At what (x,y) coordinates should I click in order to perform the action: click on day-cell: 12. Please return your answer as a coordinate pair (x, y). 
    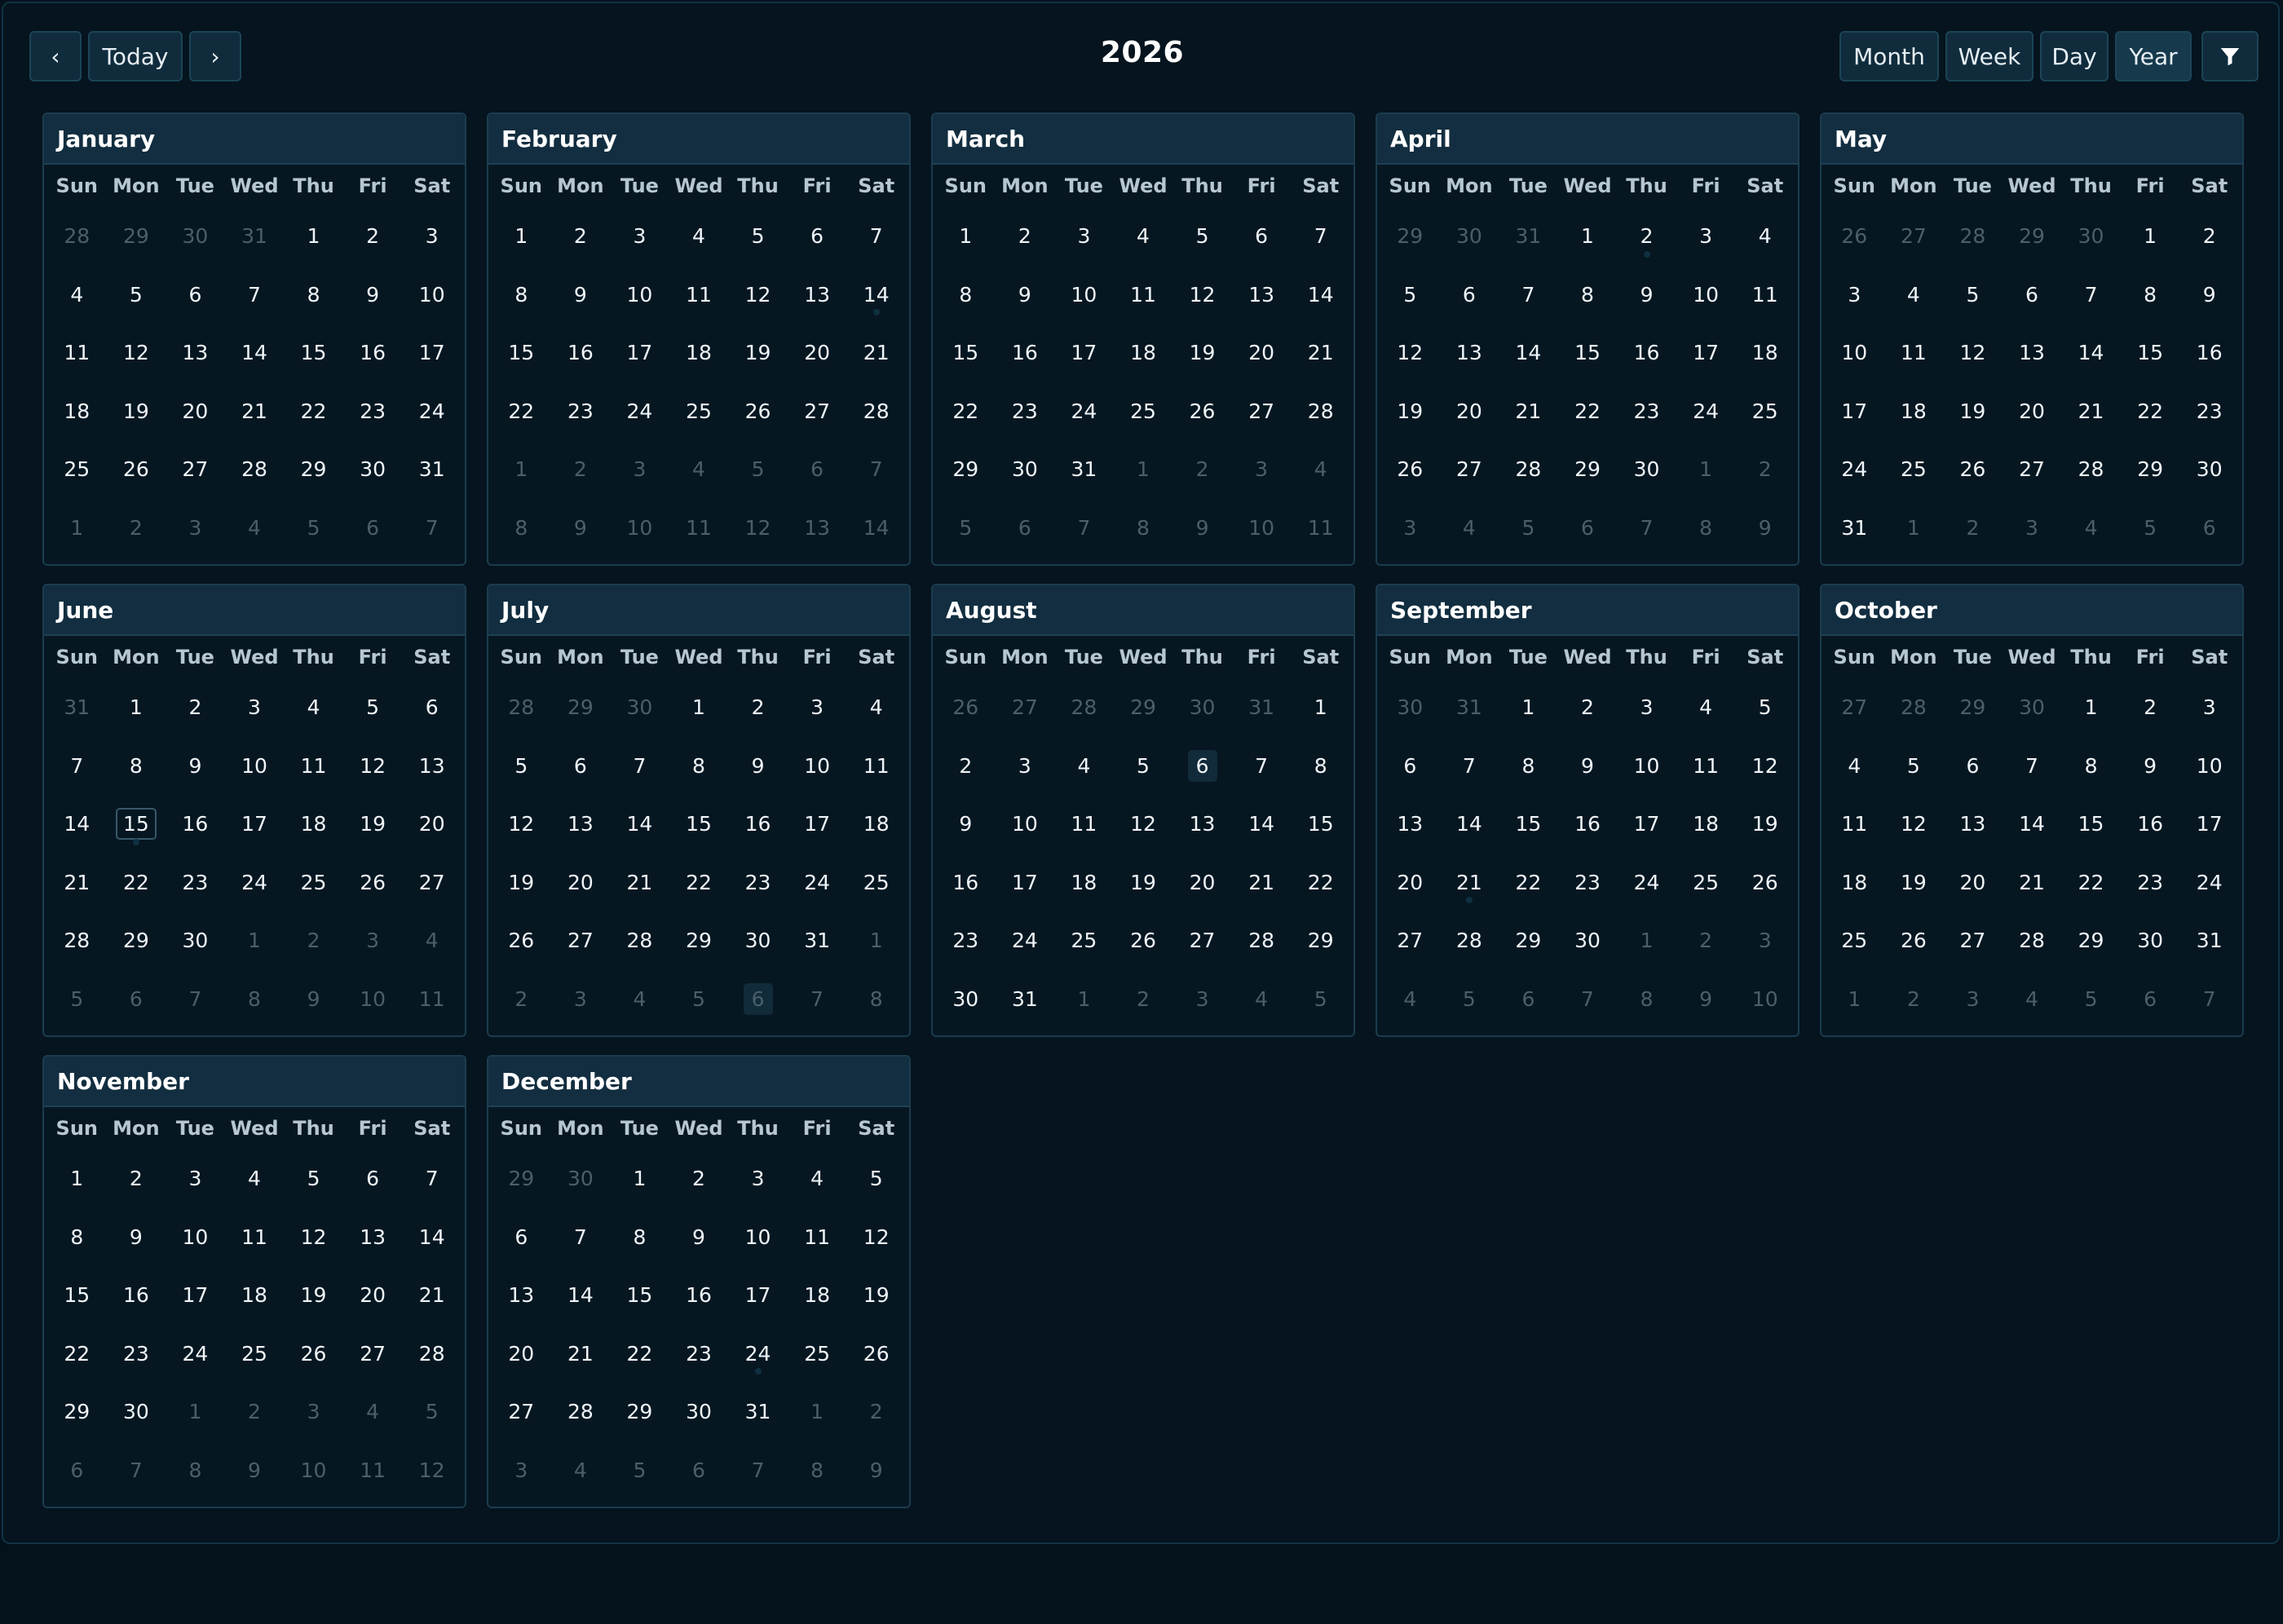
    Looking at the image, I should click on (313, 1237).